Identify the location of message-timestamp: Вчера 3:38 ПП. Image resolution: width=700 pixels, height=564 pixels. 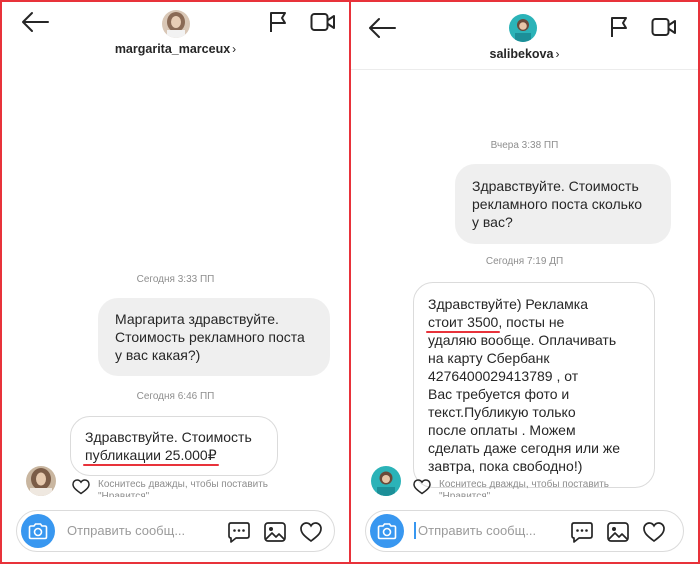
(524, 145).